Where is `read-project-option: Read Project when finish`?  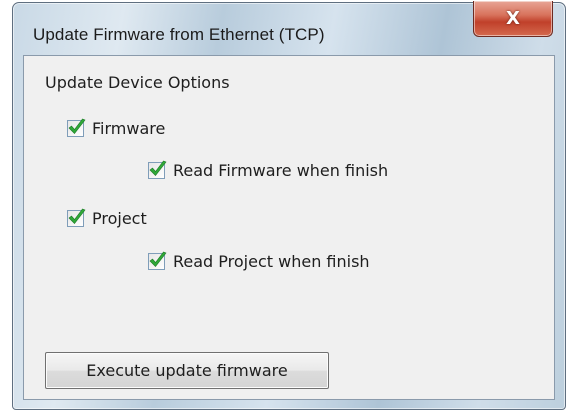
read-project-option: Read Project when finish is located at coordinates (259, 261).